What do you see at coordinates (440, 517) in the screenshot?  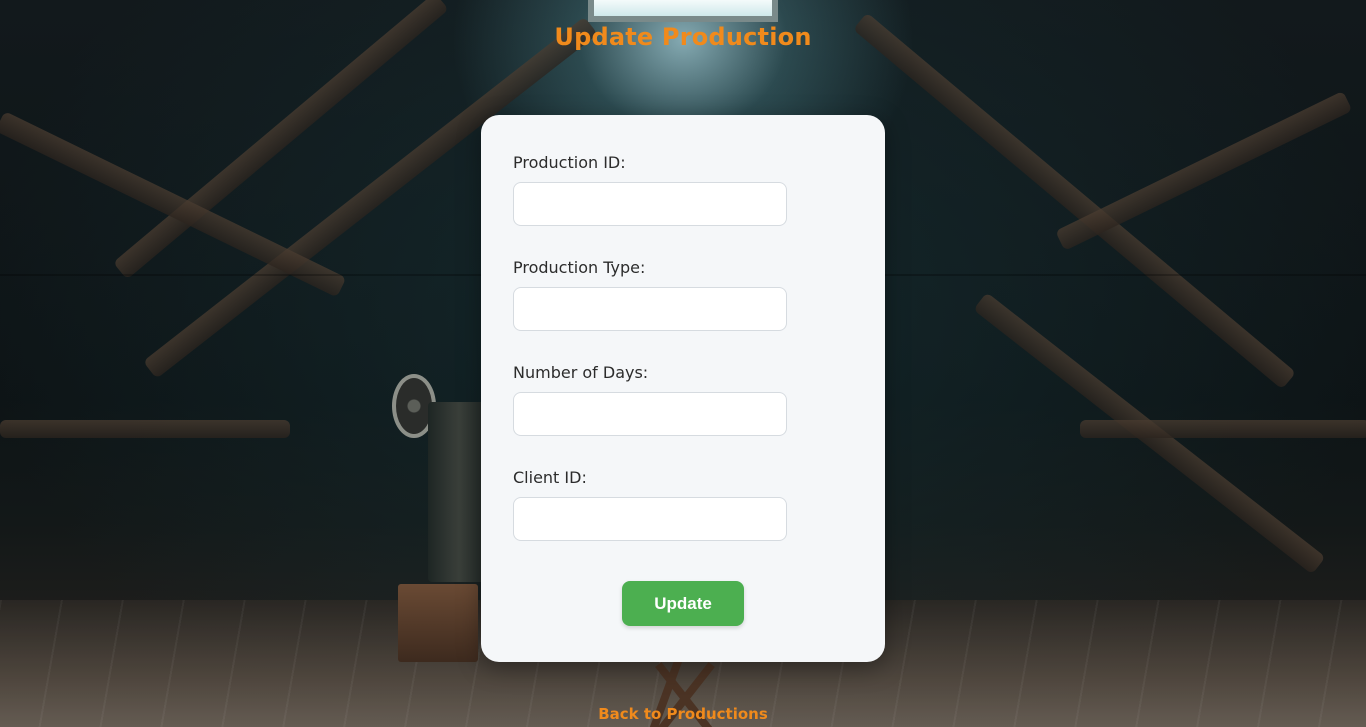 I see `film-projector-illustration` at bounding box center [440, 517].